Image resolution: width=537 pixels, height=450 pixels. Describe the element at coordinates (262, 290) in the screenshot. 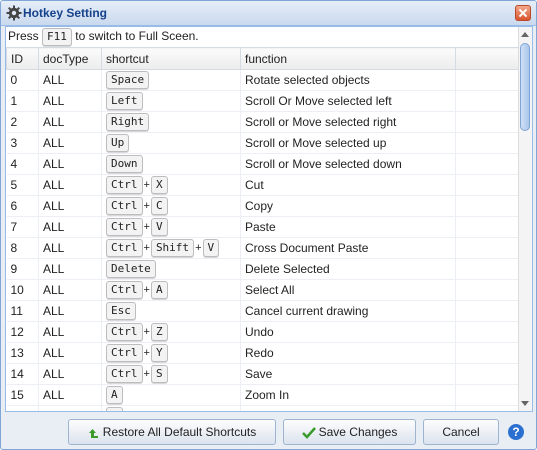

I see `table-row: 10 ALL Ctrl + A Select All` at that location.